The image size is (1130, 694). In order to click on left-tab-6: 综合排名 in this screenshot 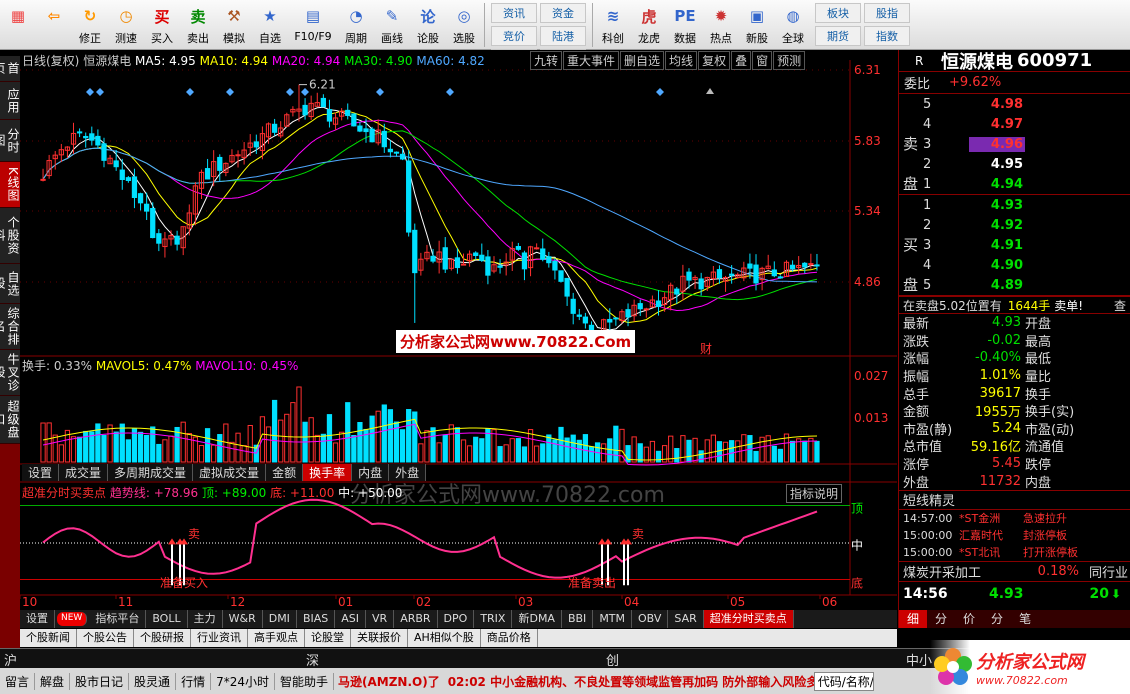, I will do `click(10, 327)`.